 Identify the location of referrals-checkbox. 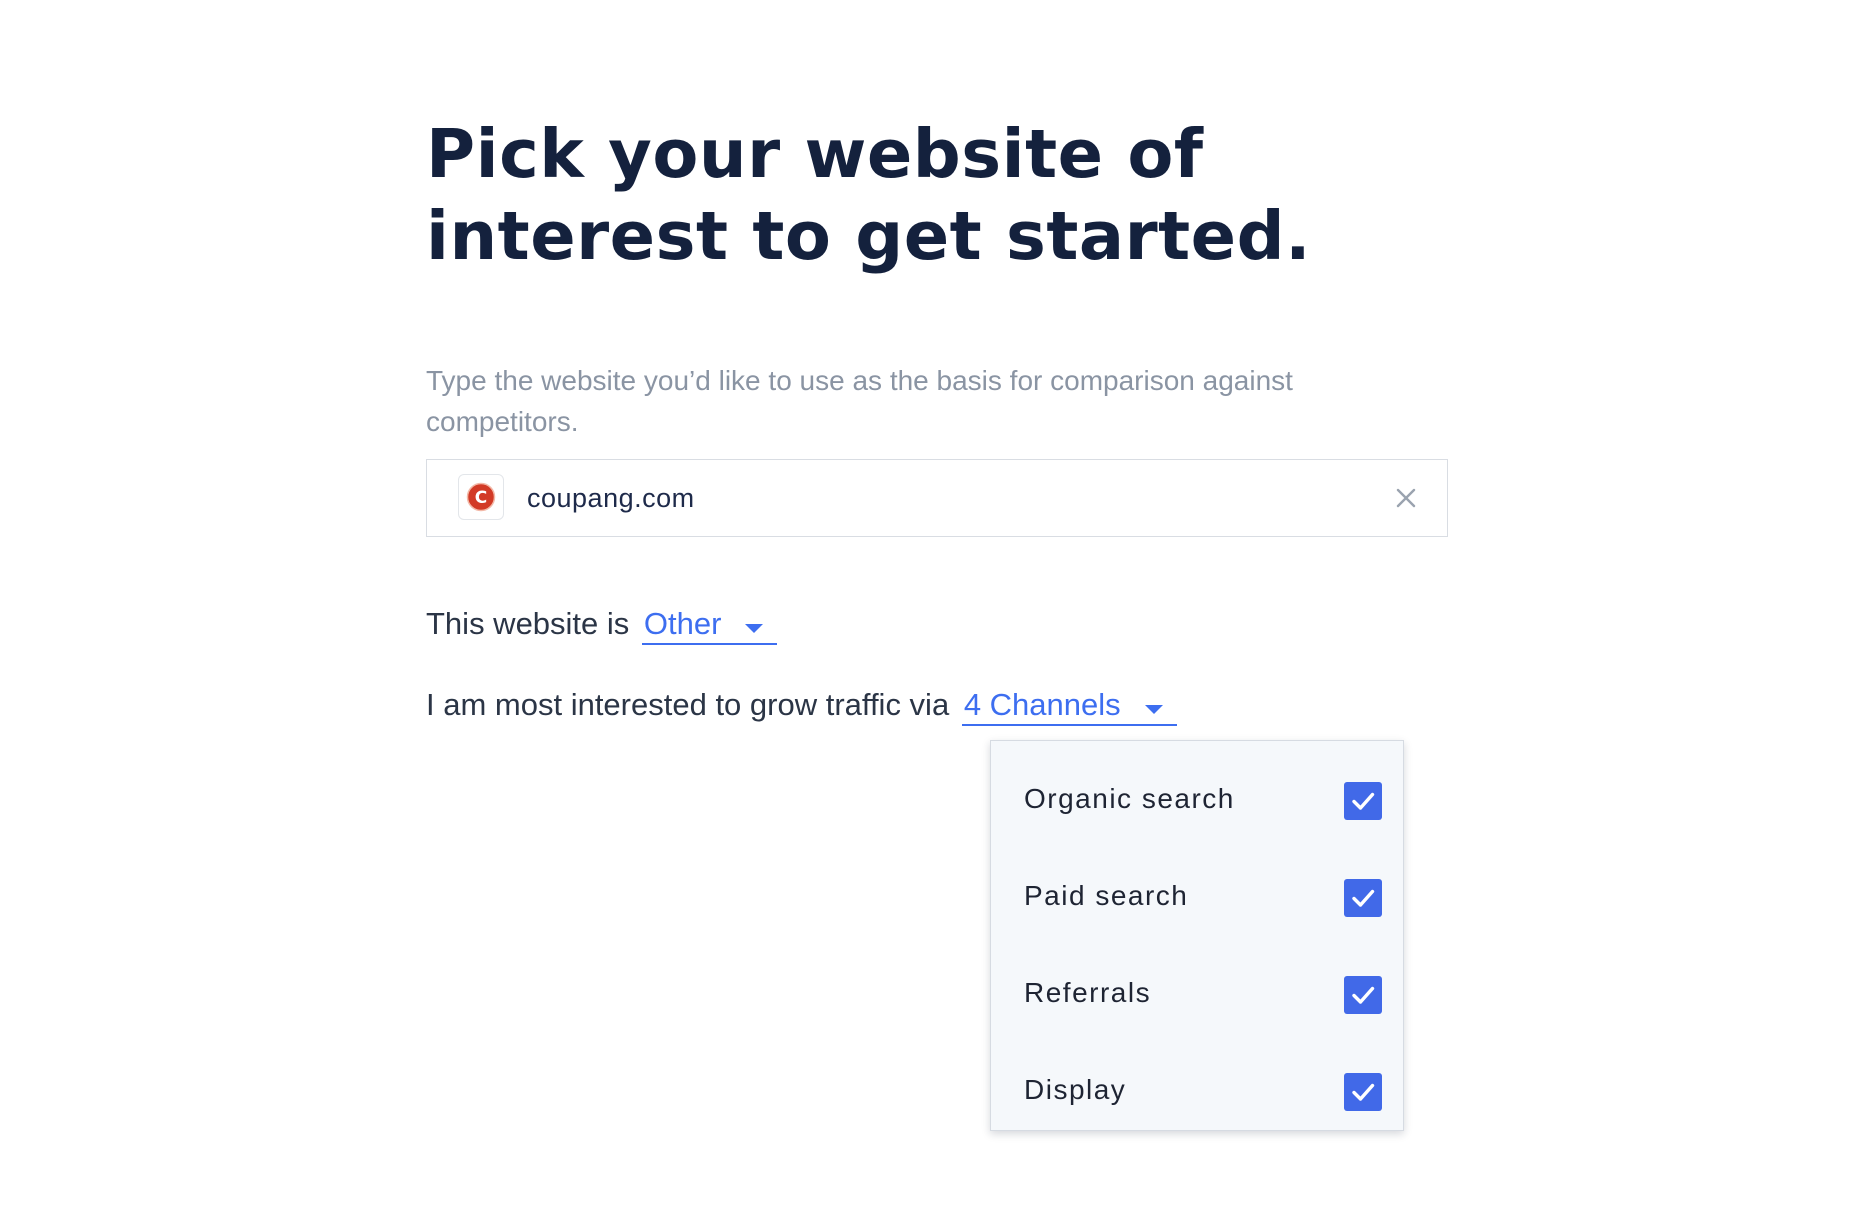
(1363, 995).